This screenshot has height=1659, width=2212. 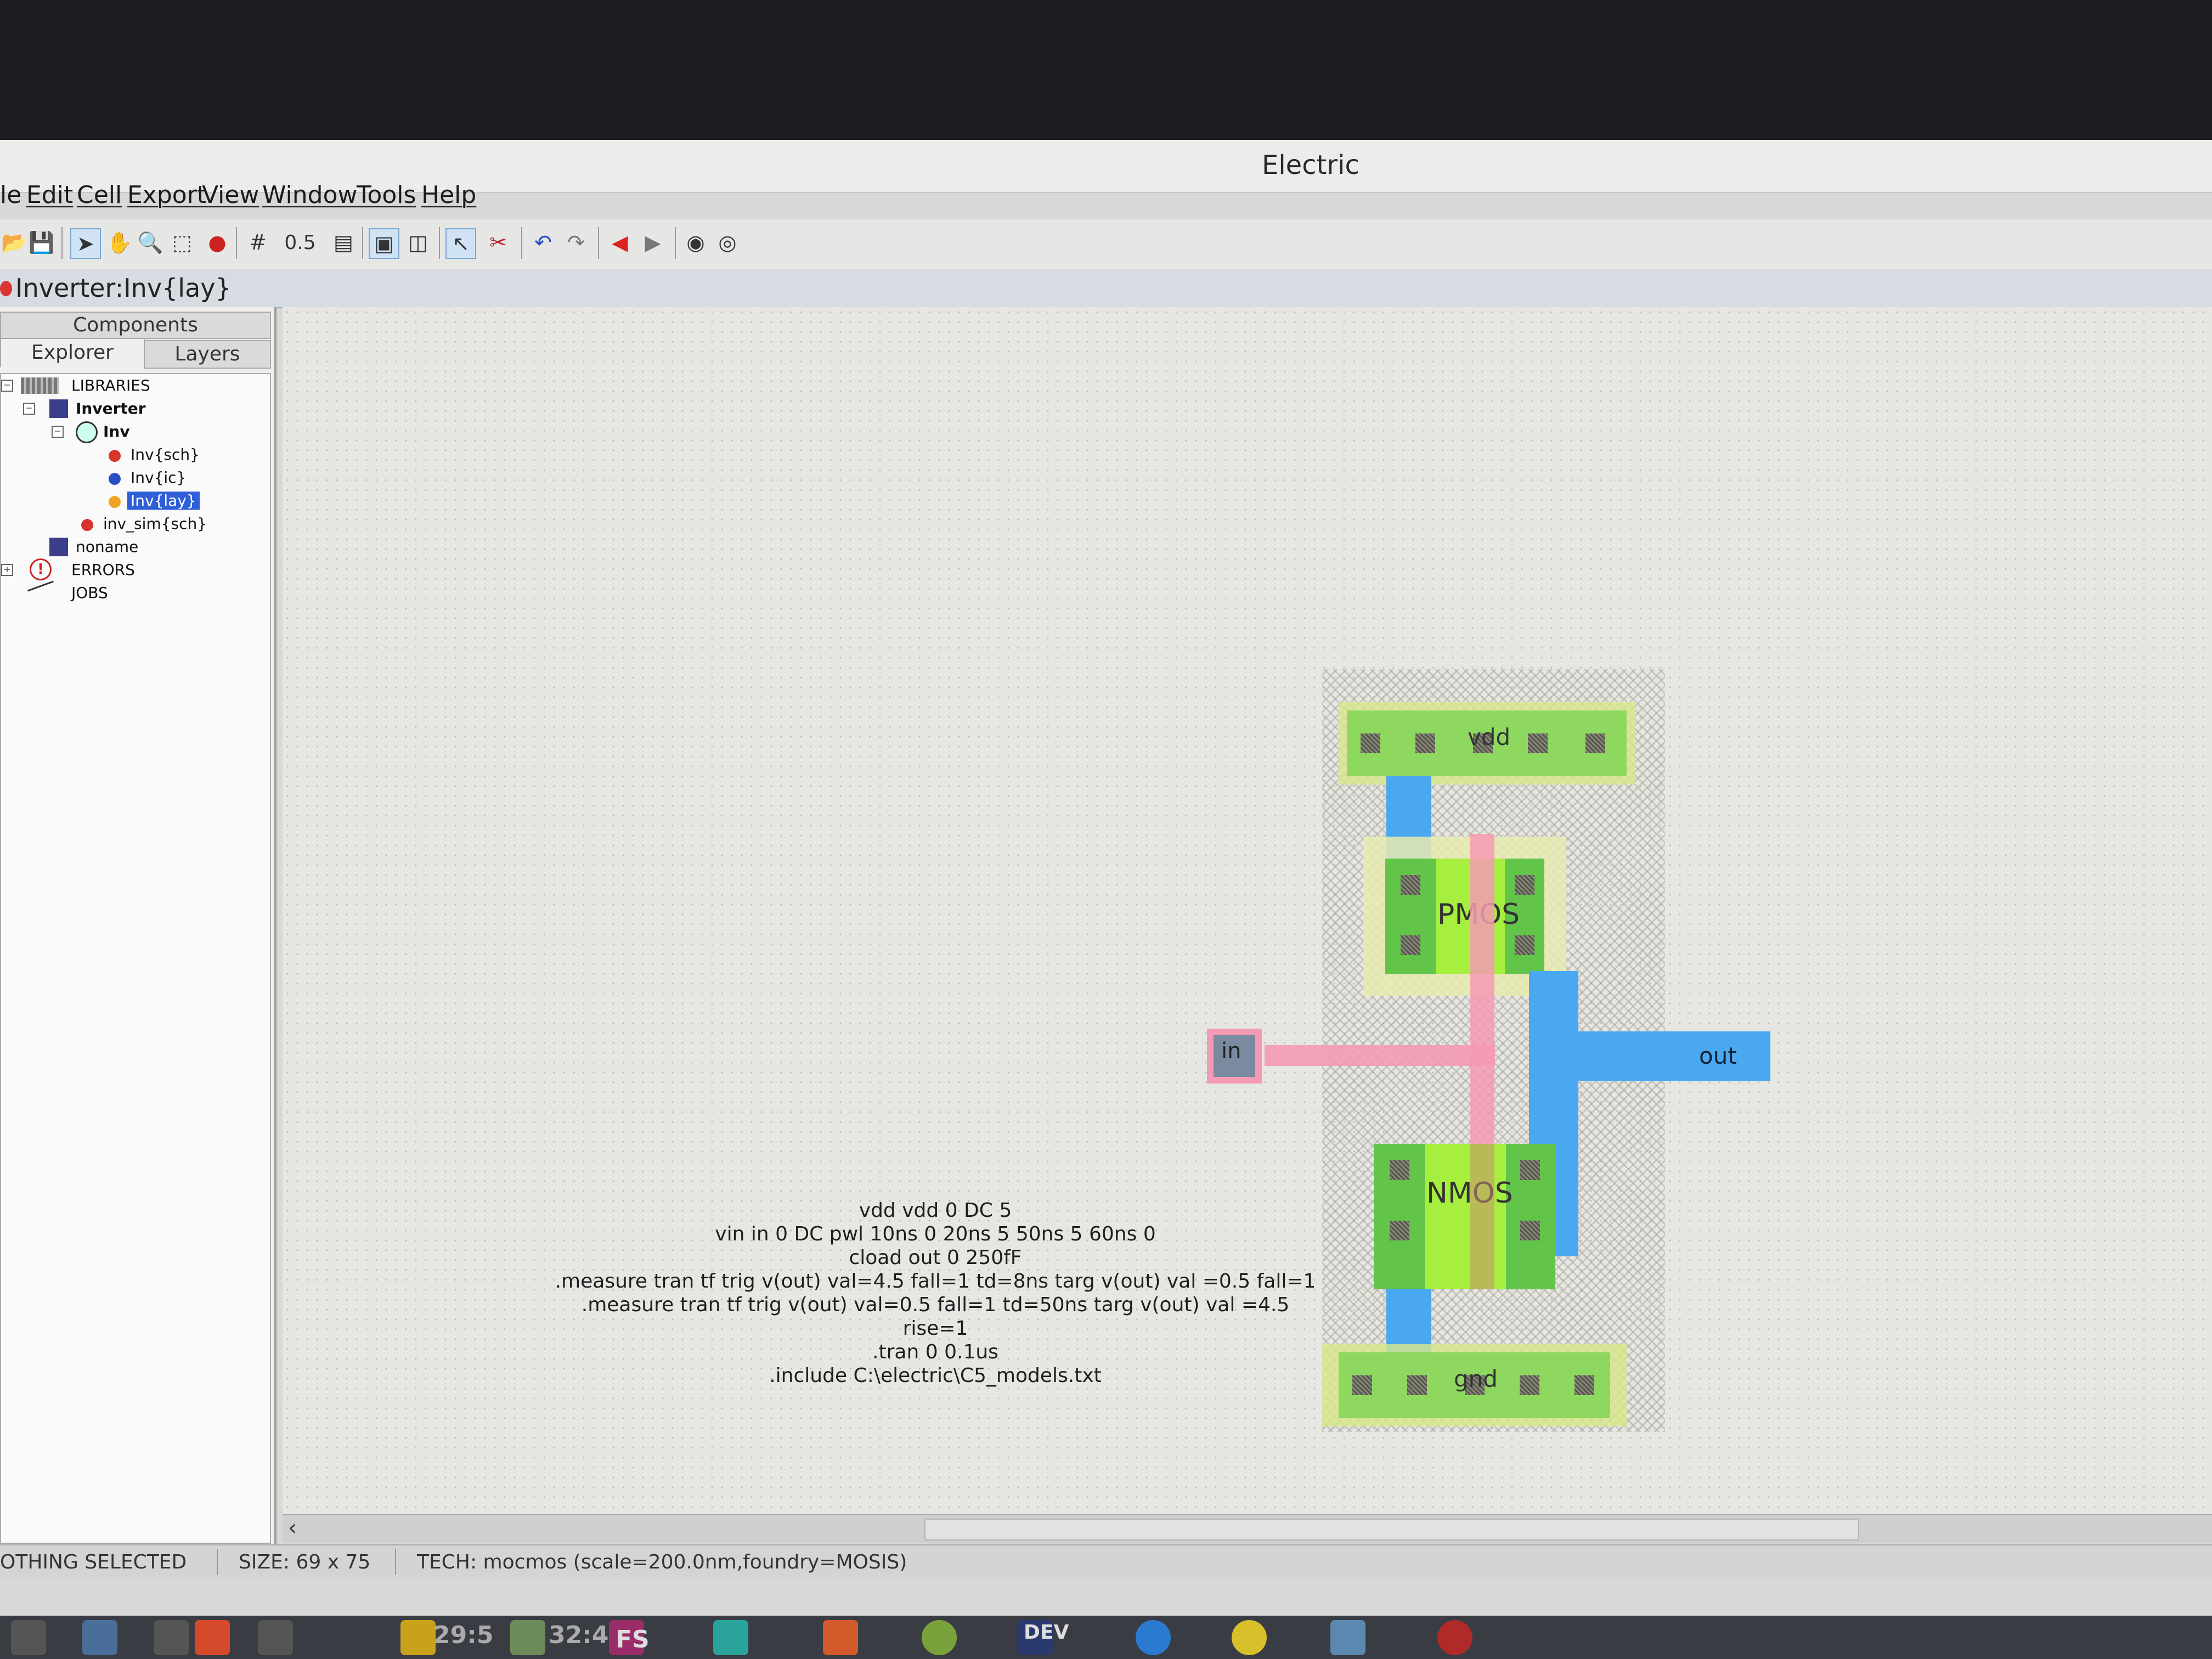 I want to click on horizontal-scrollbar: ‹, so click(x=1248, y=1528).